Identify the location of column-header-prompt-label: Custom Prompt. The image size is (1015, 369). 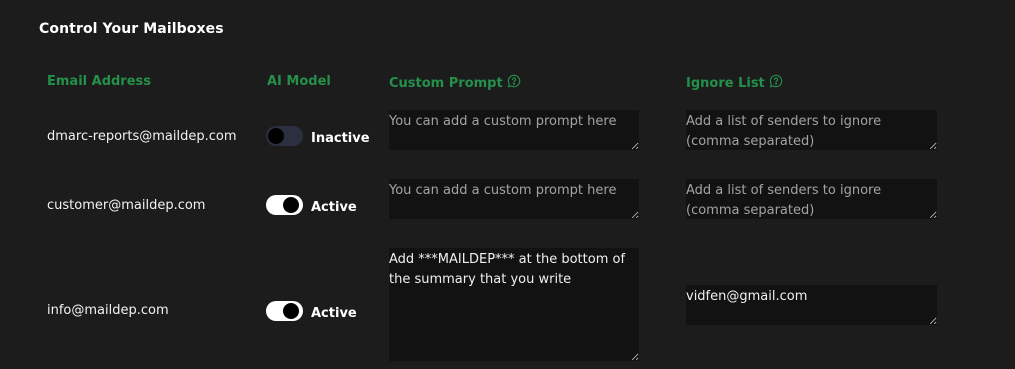
(446, 83).